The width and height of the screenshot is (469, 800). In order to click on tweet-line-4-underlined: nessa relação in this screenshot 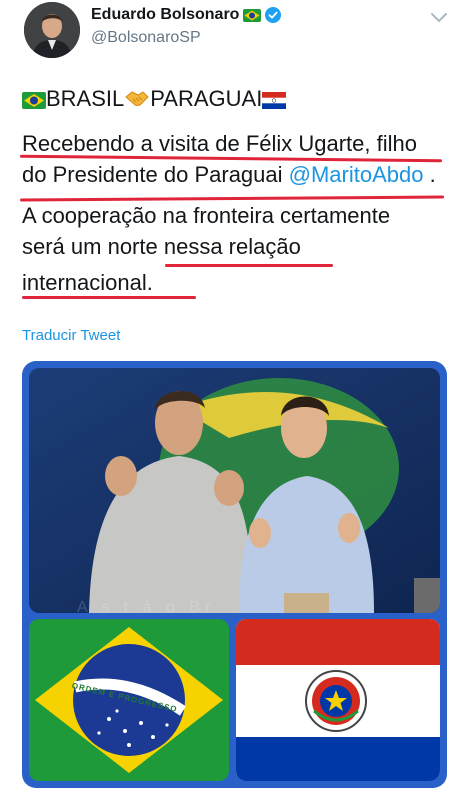, I will do `click(232, 246)`.